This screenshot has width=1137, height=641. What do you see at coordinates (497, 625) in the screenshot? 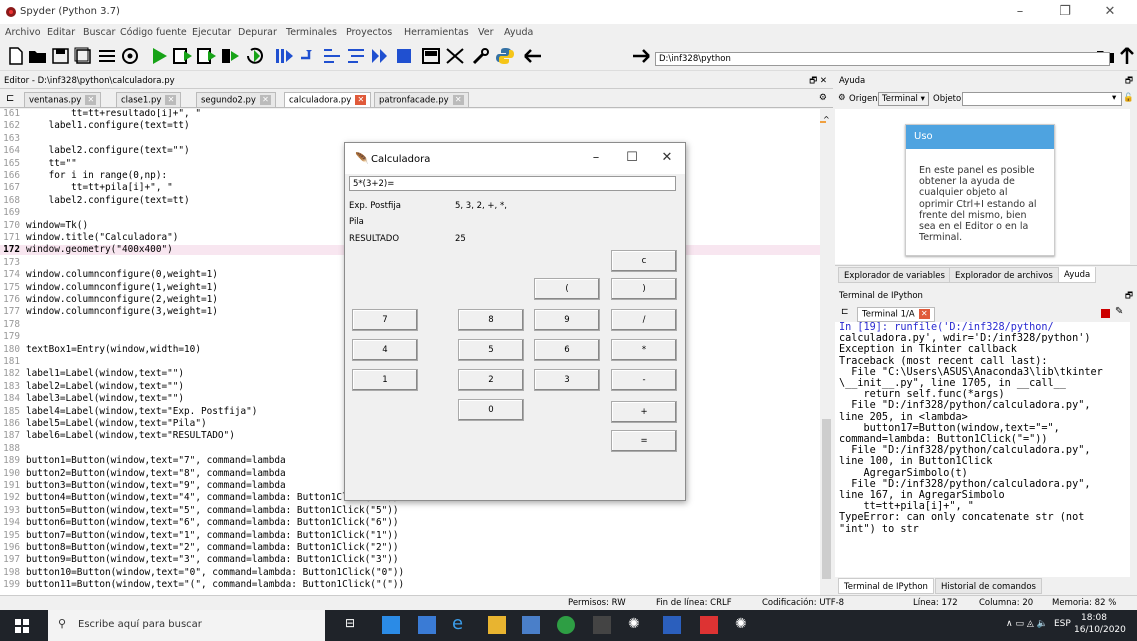
I see `explorer-icon` at bounding box center [497, 625].